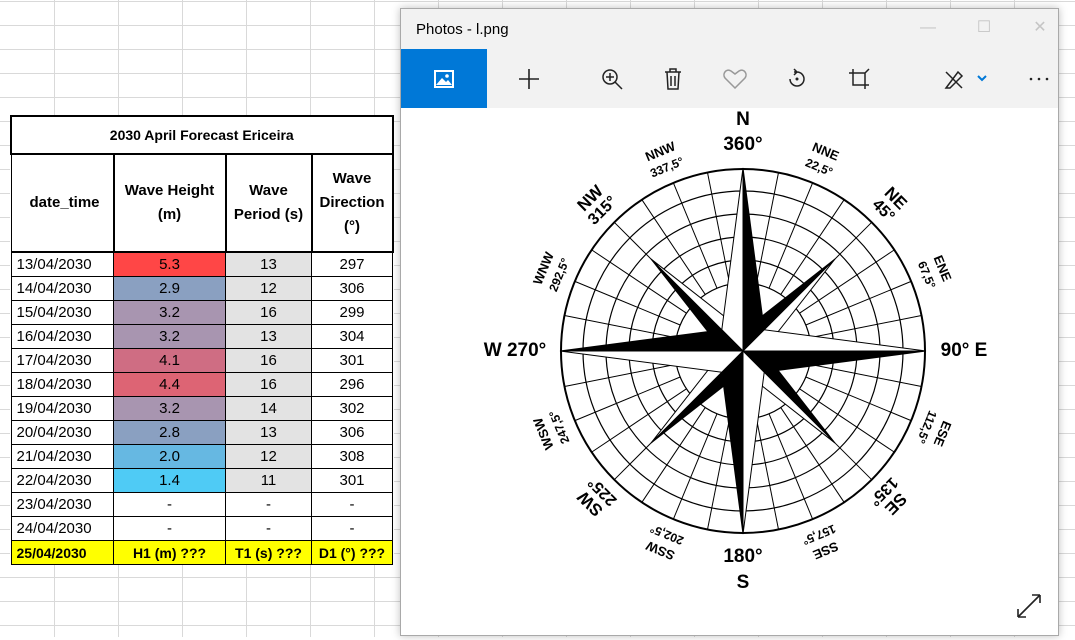 This screenshot has height=640, width=1075. I want to click on date-cell: 14/04/2030, so click(62, 288).